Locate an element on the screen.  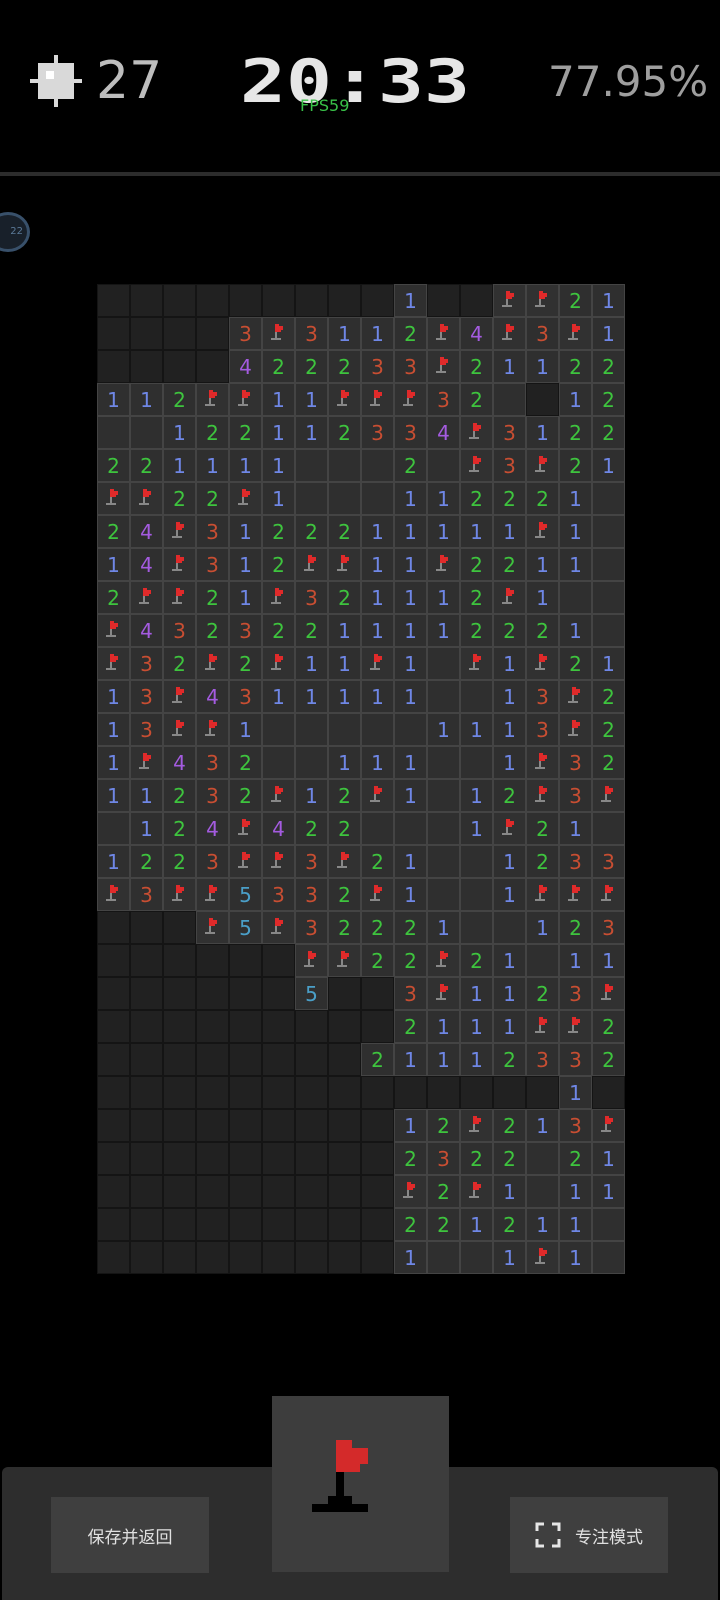
flag-mode-toggle is located at coordinates (360, 1484).